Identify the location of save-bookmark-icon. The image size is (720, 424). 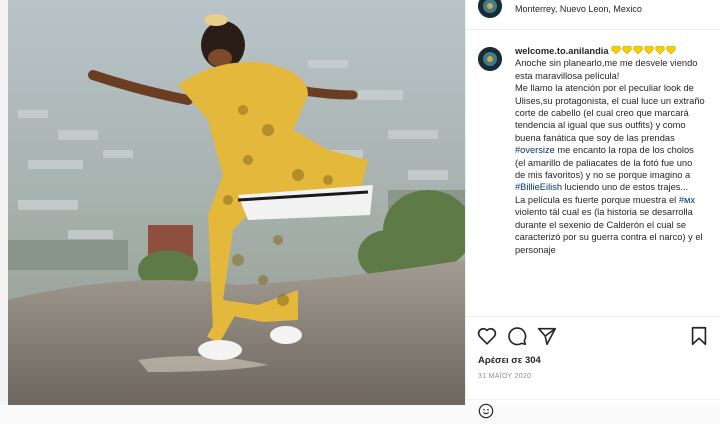
(699, 336).